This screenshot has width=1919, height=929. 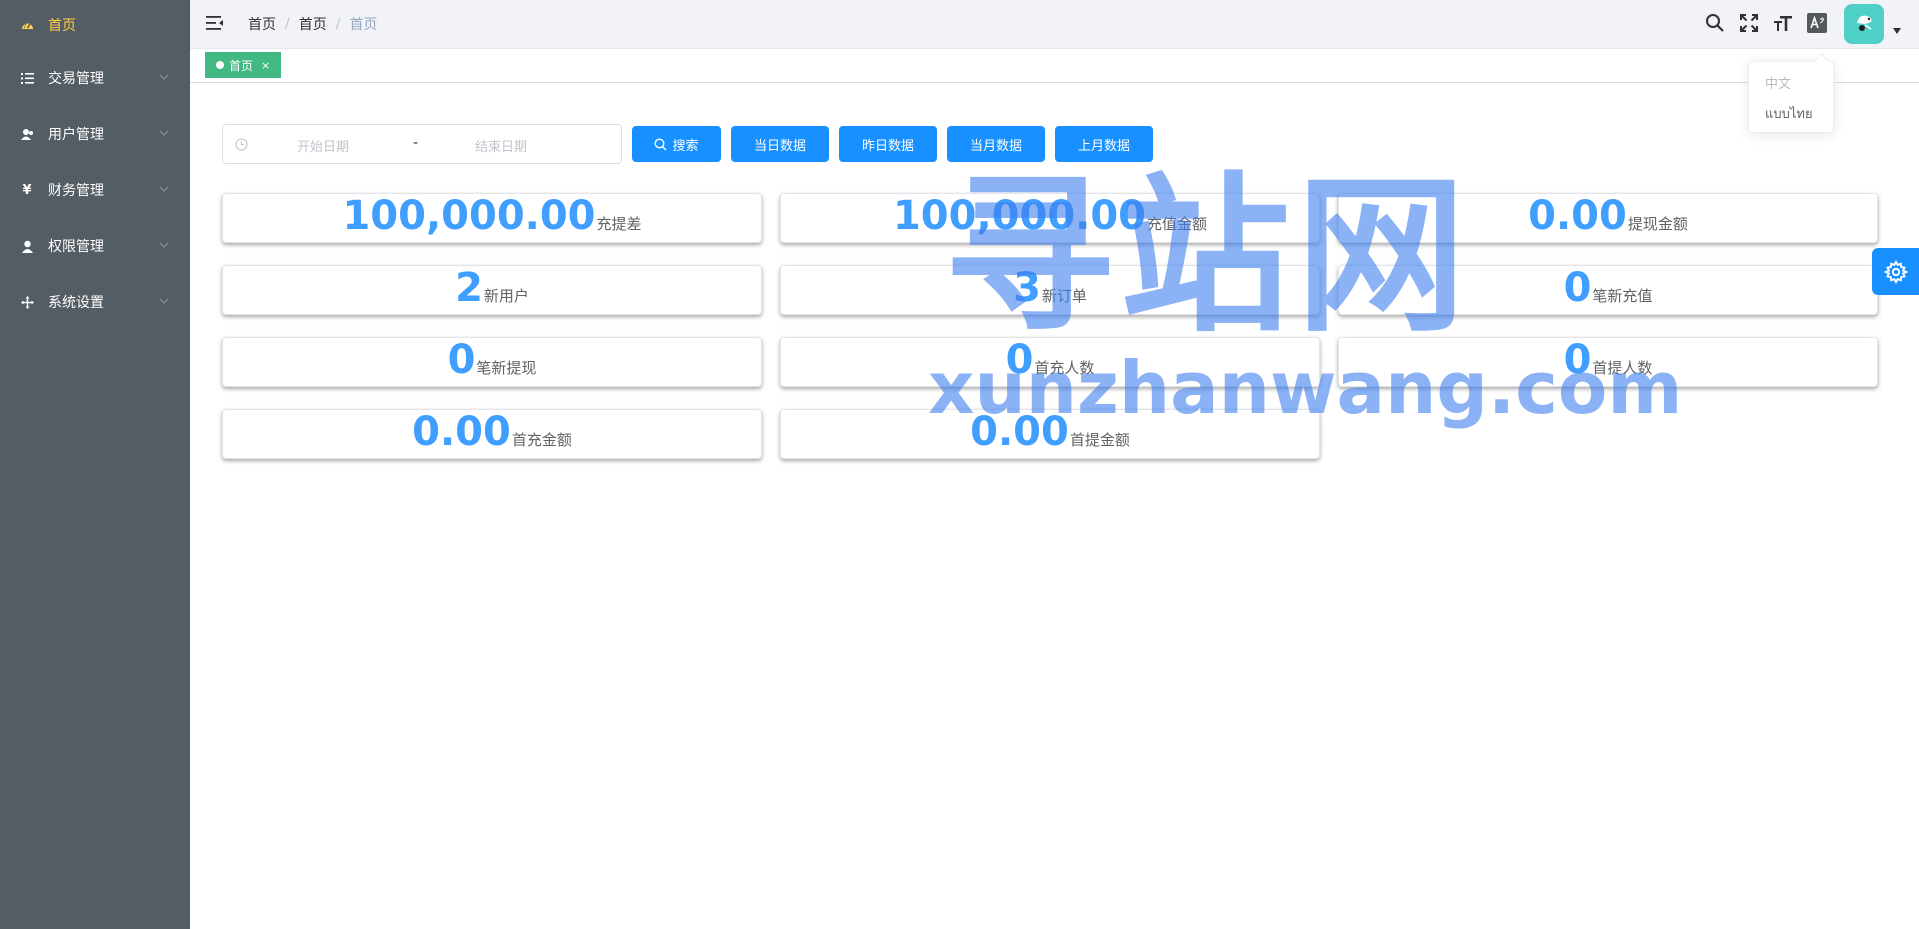 I want to click on stat-value: 2, so click(x=469, y=288).